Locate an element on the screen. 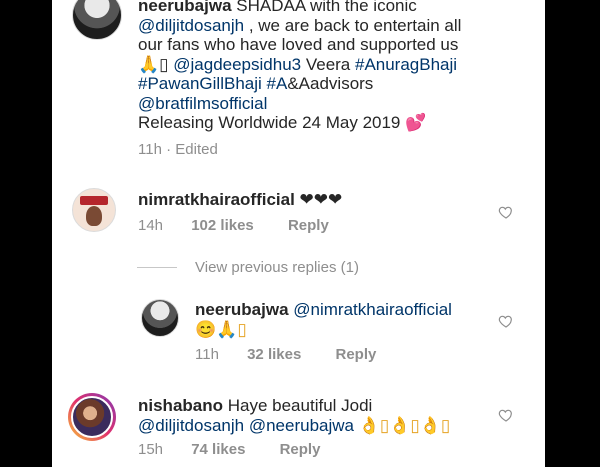  comment-meta: 15h 74 likes Reply is located at coordinates (229, 449).